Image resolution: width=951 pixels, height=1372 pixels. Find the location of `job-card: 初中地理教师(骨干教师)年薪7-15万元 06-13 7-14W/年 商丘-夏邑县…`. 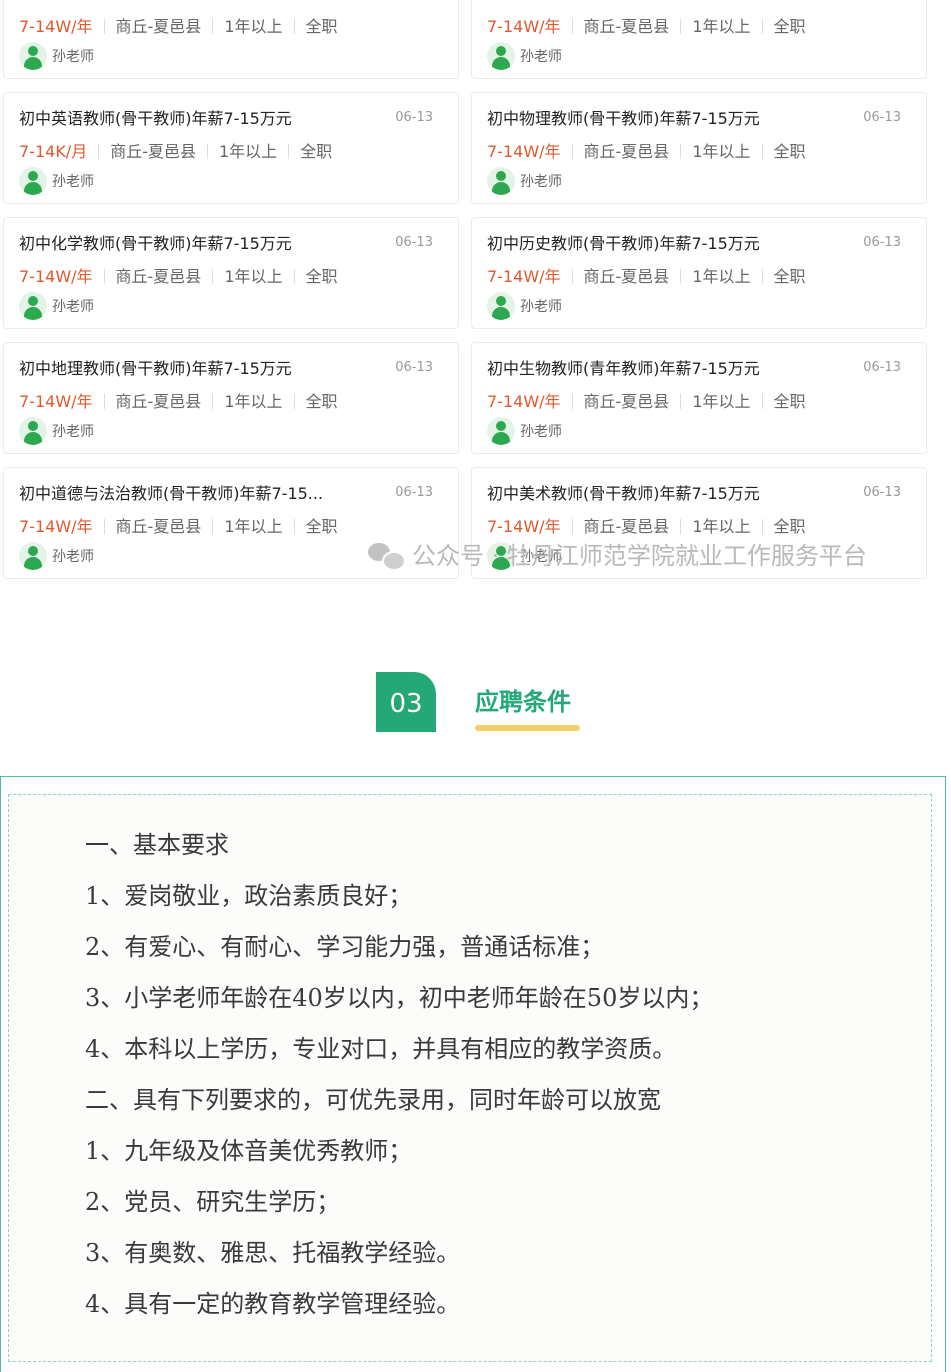

job-card: 初中地理教师(骨干教师)年薪7-15万元 06-13 7-14W/年 商丘-夏邑县… is located at coordinates (231, 398).